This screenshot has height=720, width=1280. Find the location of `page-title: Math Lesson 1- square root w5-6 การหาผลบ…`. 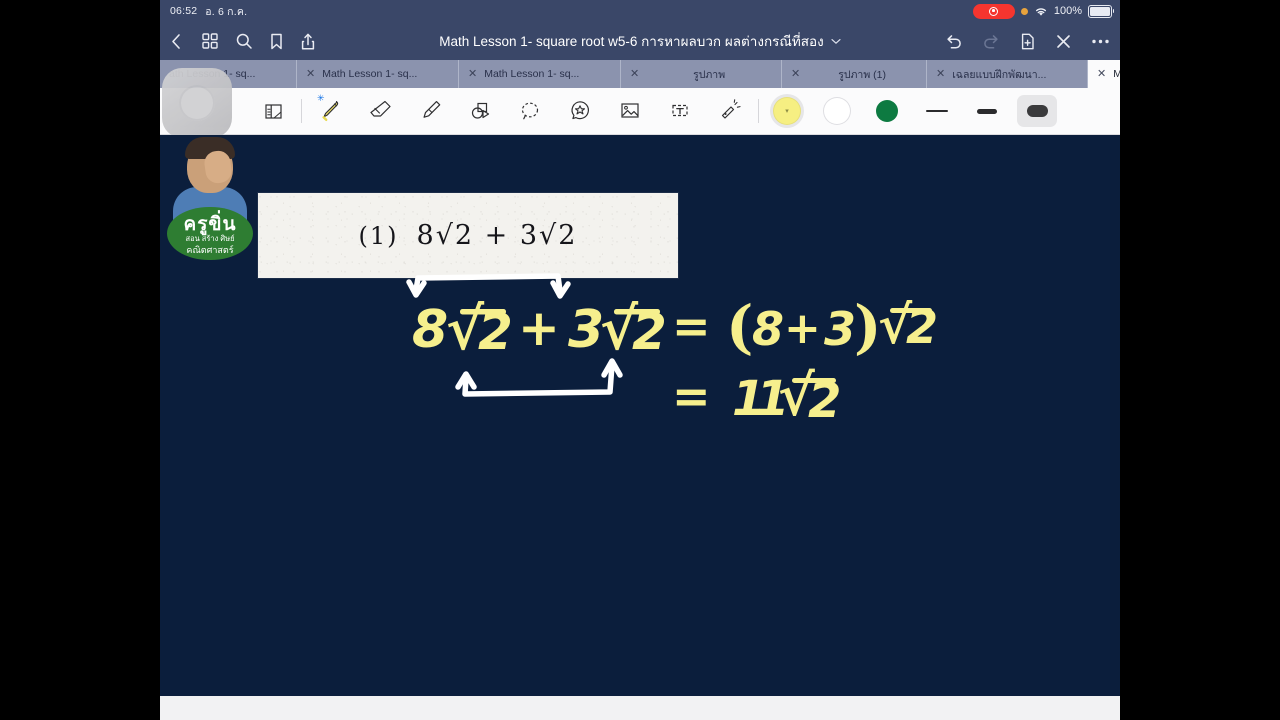

page-title: Math Lesson 1- square root w5-6 การหาผลบ… is located at coordinates (631, 41).